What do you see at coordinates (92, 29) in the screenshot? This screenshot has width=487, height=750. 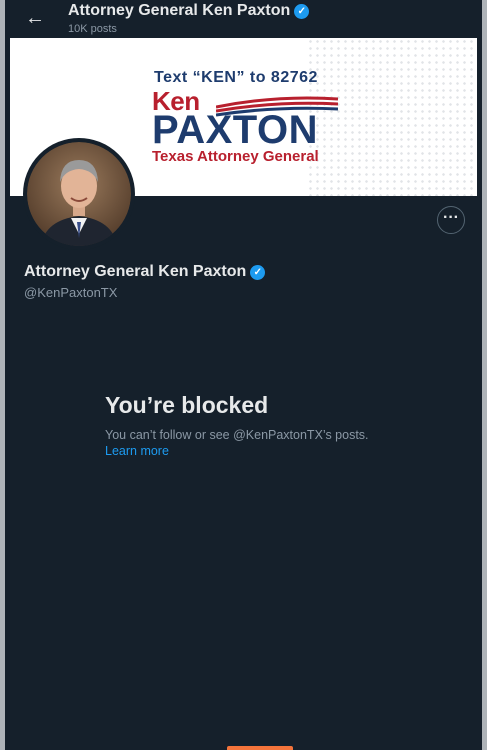 I see `posts-count: 10K posts` at bounding box center [92, 29].